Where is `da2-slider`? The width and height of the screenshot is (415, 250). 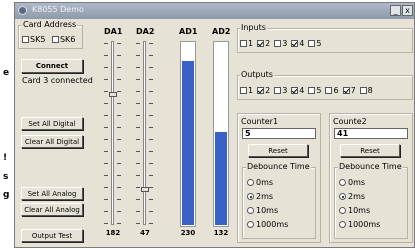 da2-slider is located at coordinates (145, 133).